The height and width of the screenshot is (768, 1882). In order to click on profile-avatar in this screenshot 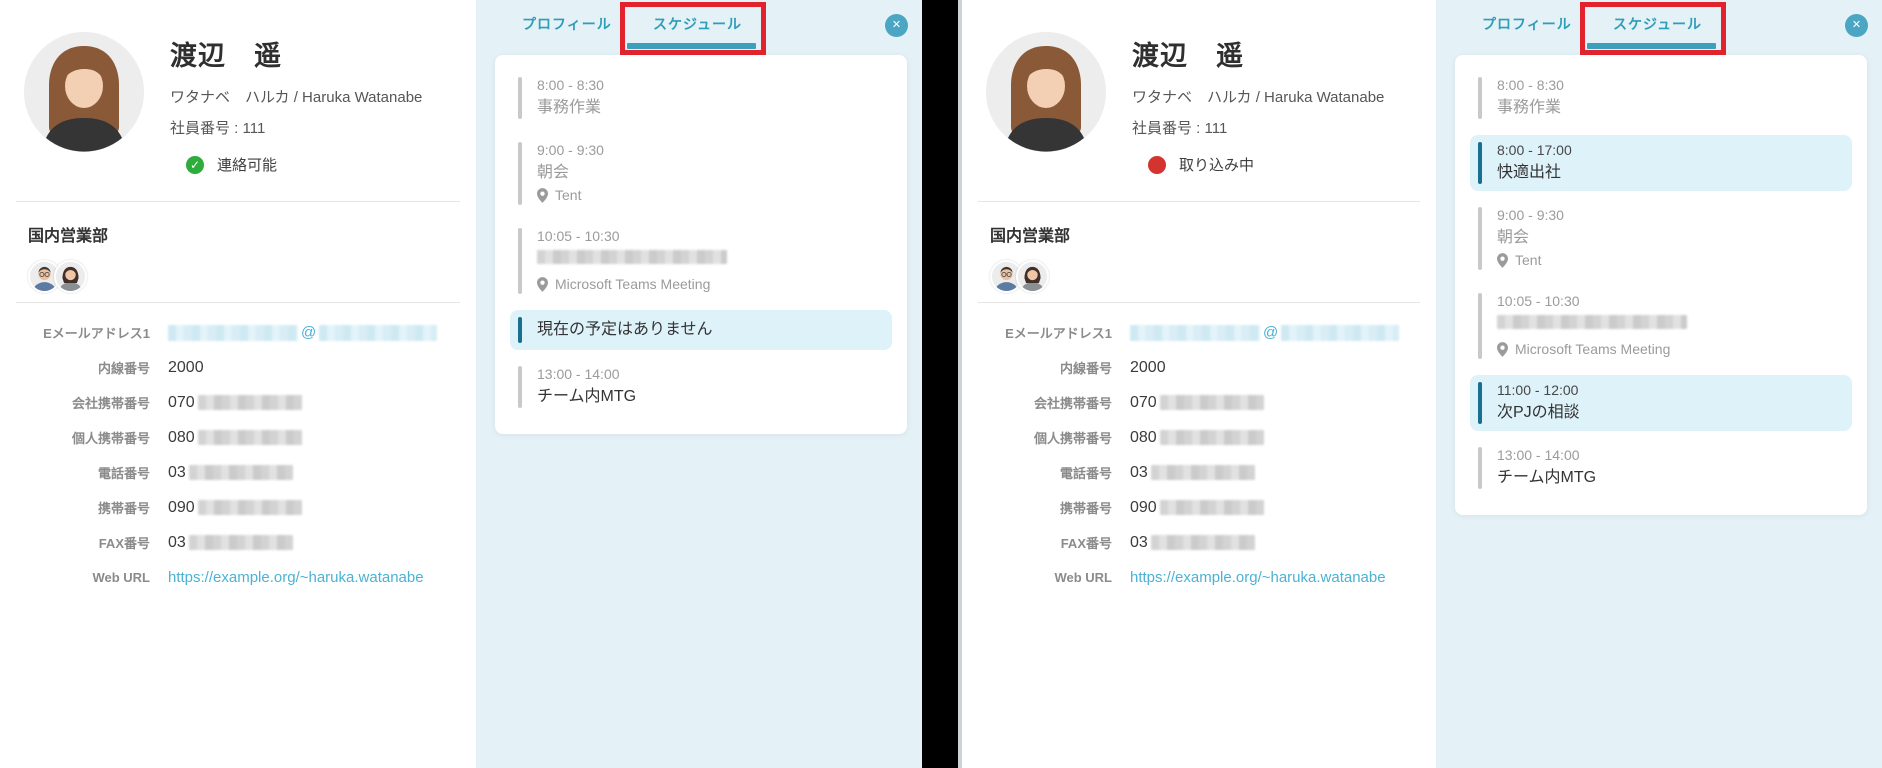, I will do `click(84, 92)`.